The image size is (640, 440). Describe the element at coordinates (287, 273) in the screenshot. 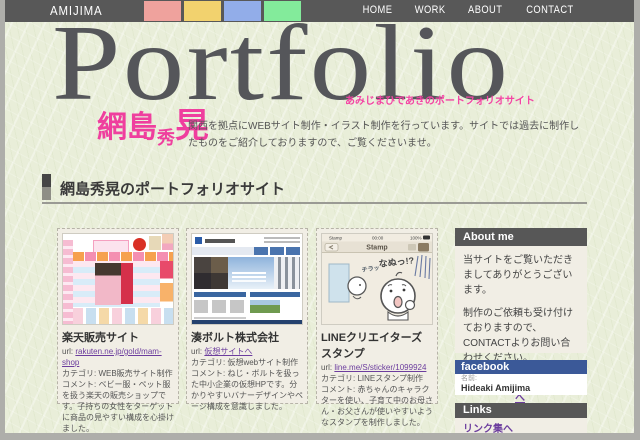

I see `thumb2-bolts-photo` at that location.